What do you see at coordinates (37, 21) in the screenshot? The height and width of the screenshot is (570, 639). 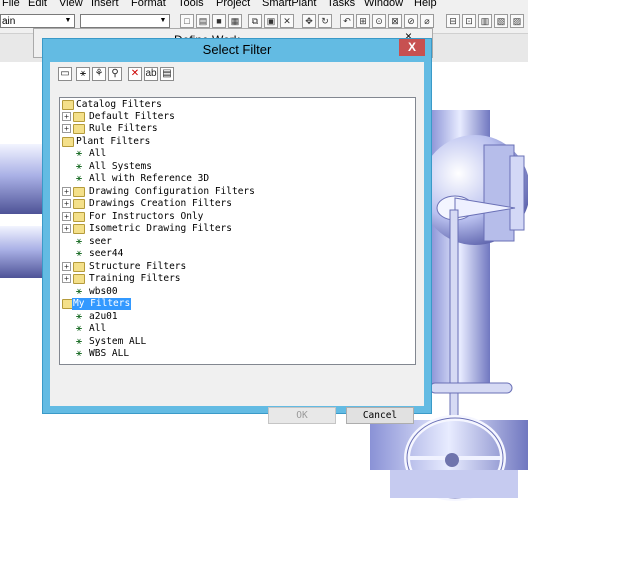 I see `workspace-combo: ain ▼` at bounding box center [37, 21].